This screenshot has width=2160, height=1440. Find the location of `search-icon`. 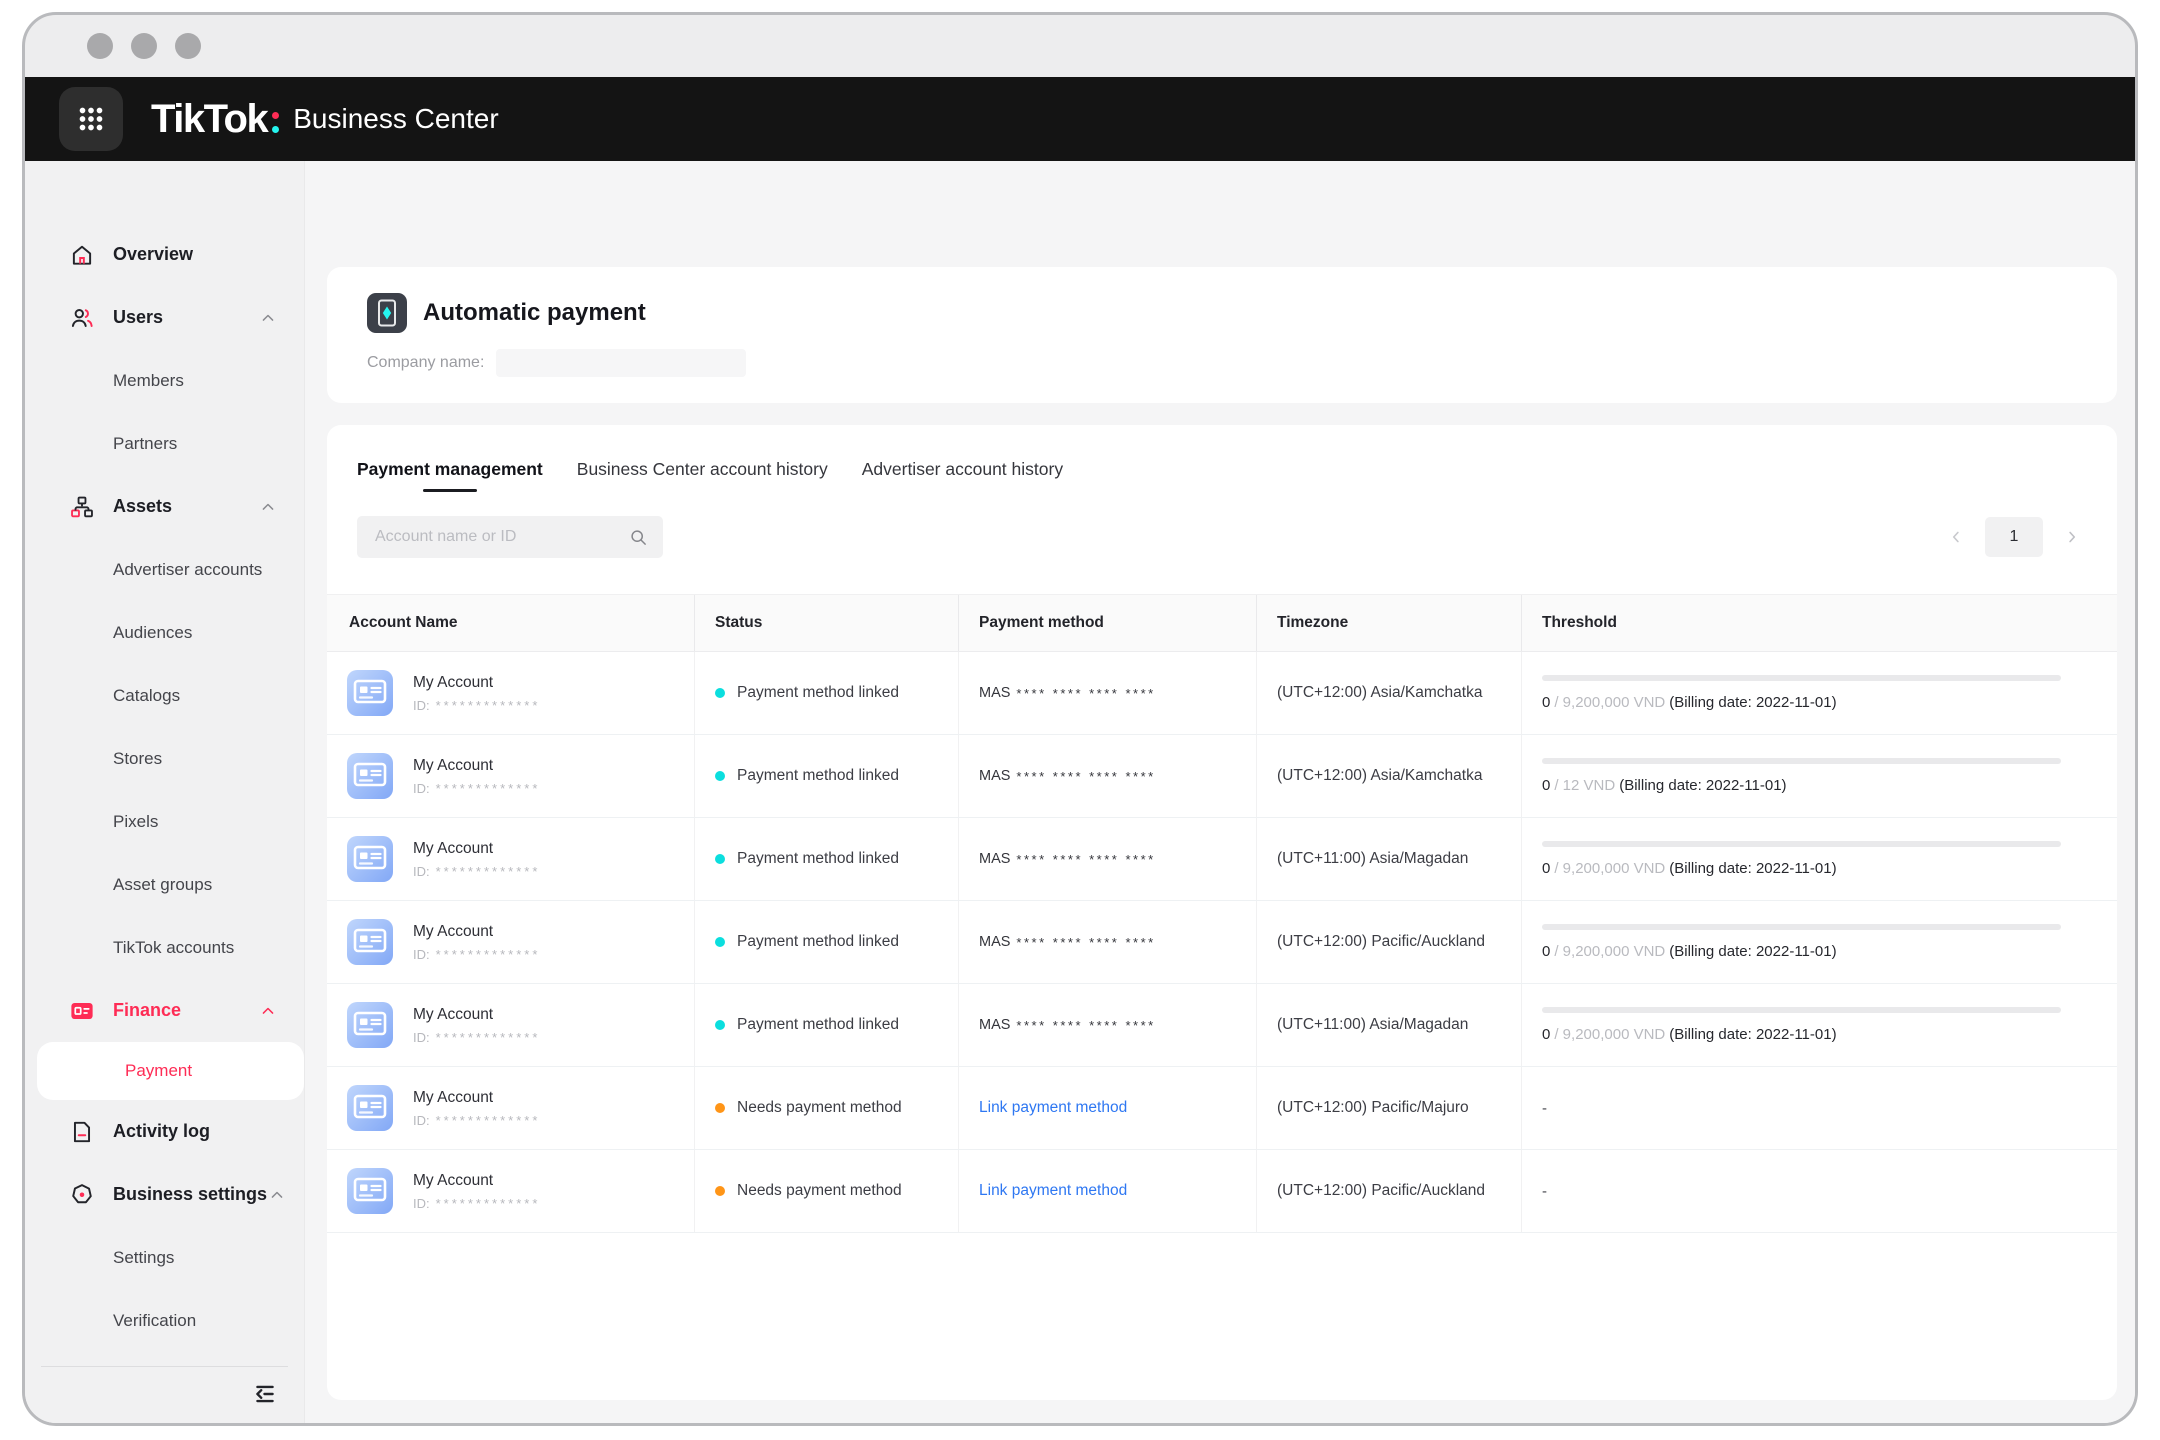

search-icon is located at coordinates (638, 537).